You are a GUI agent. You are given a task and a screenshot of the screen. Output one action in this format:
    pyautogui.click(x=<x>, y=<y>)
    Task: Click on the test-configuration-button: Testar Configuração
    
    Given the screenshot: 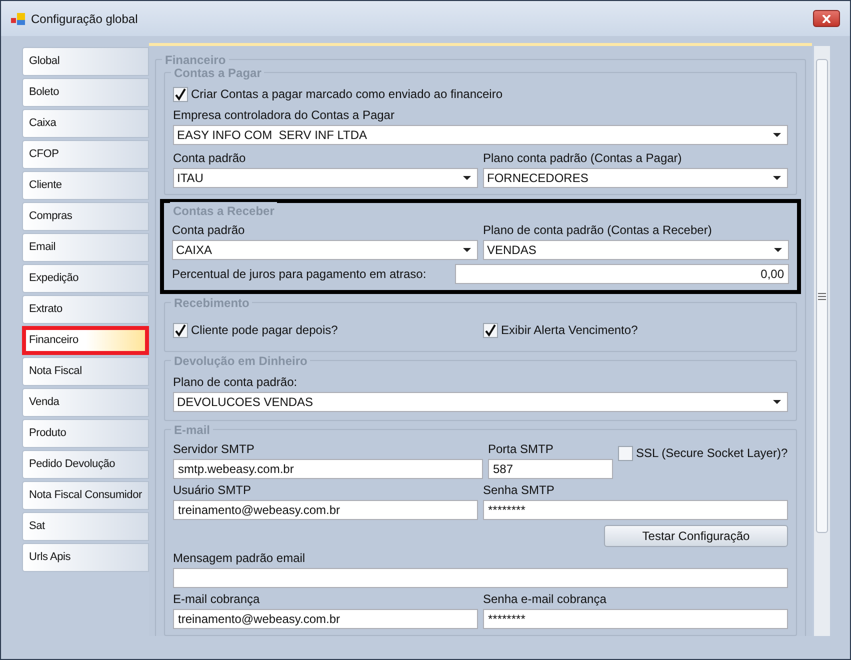 What is the action you would take?
    pyautogui.click(x=696, y=536)
    